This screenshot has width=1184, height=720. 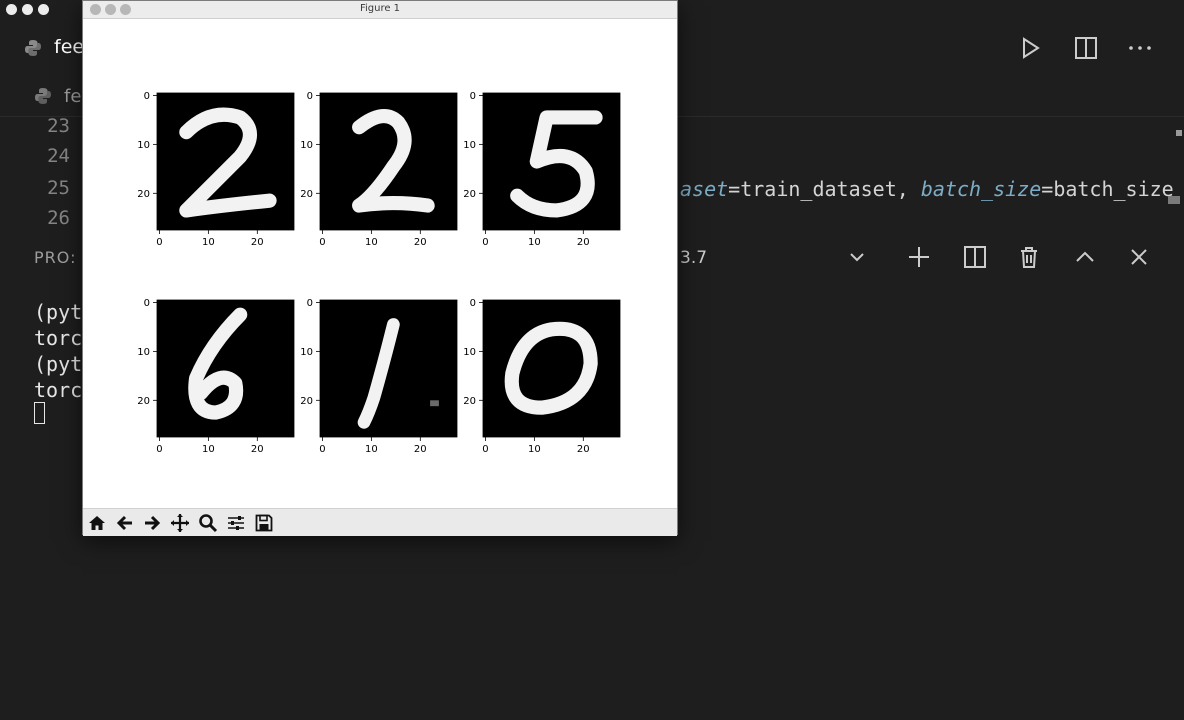 What do you see at coordinates (208, 523) in the screenshot?
I see `zoom-icon` at bounding box center [208, 523].